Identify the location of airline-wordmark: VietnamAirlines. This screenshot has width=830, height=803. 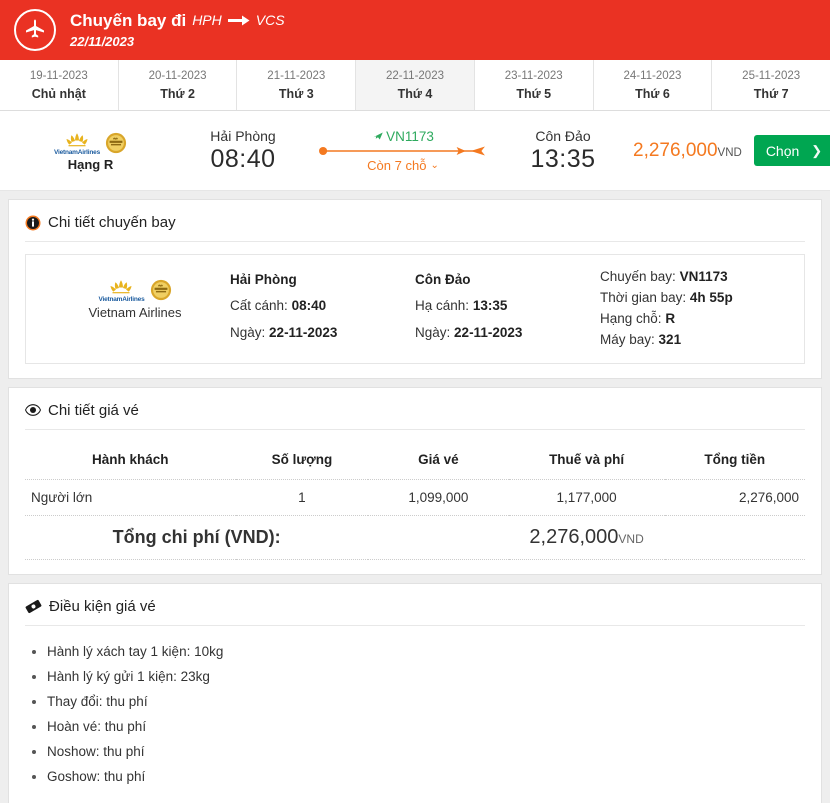
(76, 152).